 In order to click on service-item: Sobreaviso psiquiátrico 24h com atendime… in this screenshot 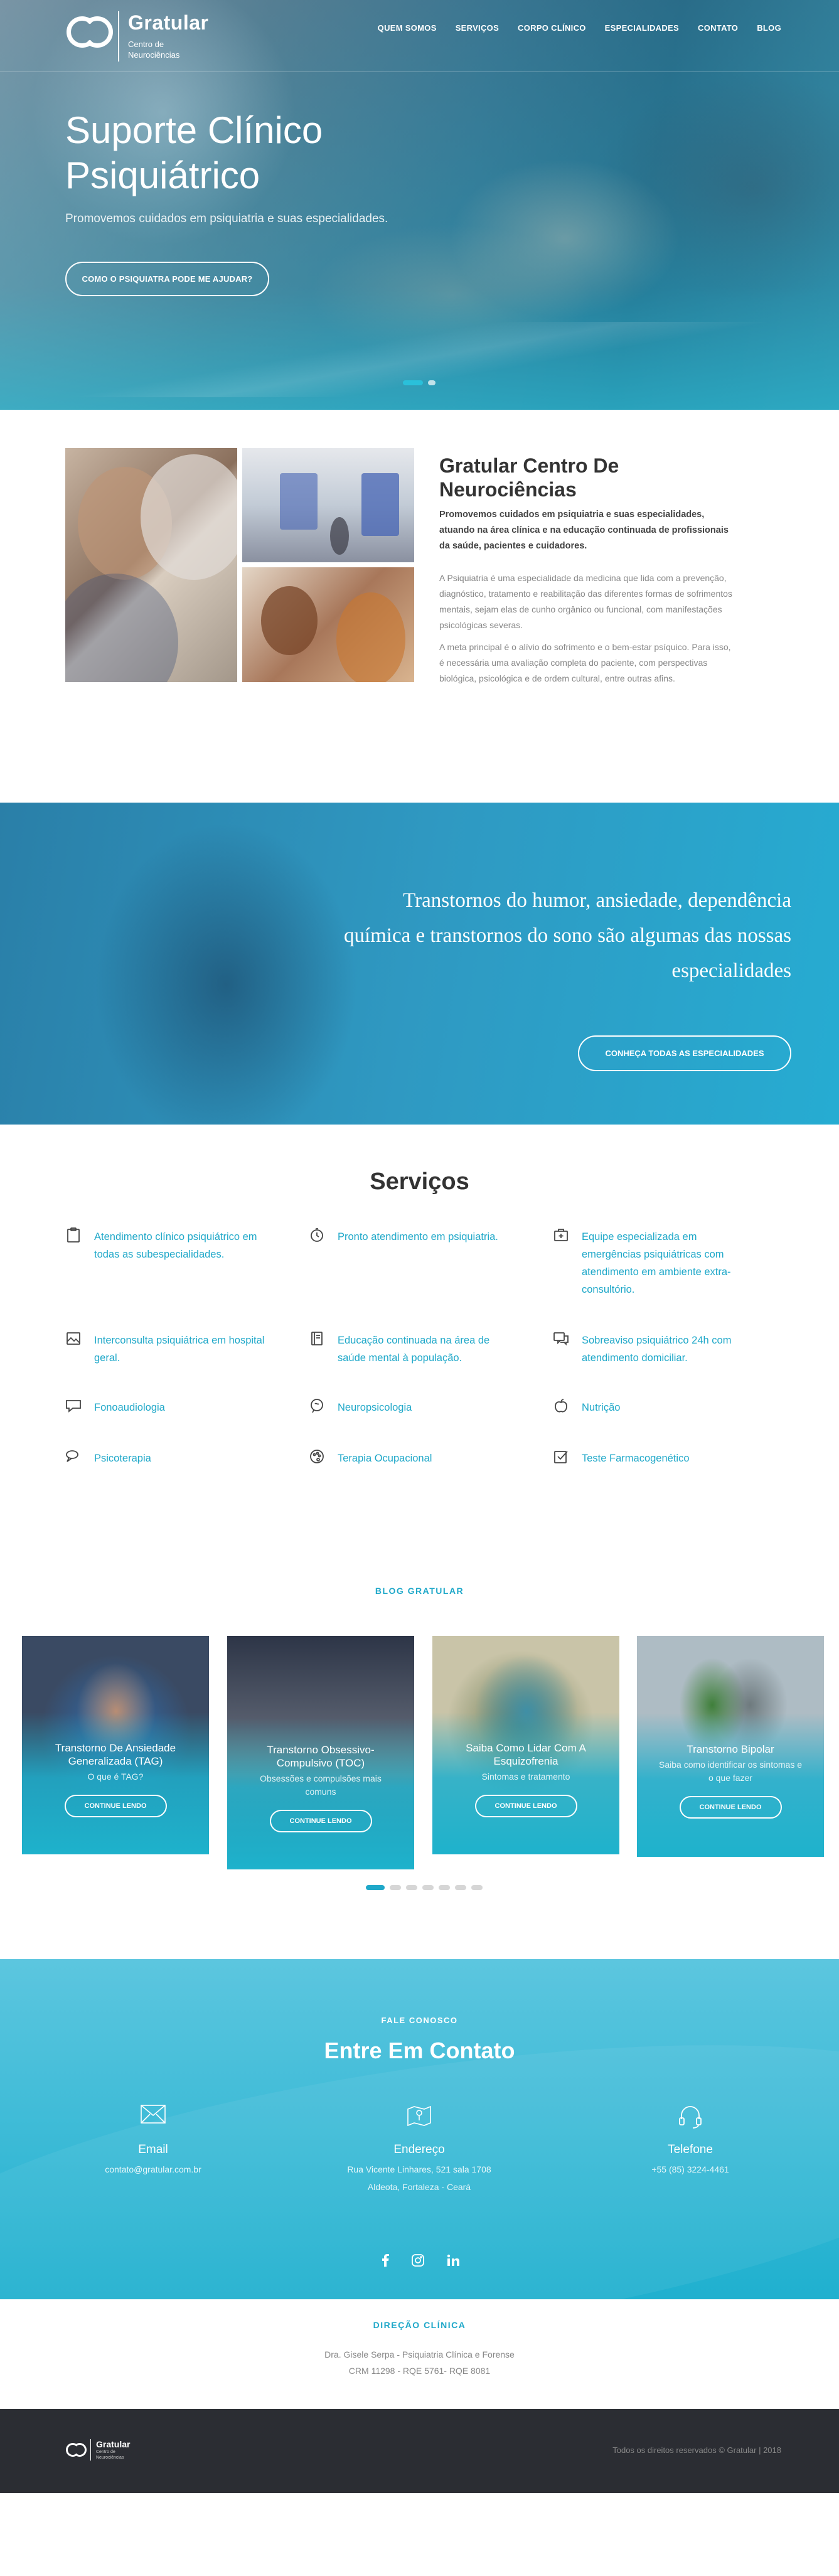, I will do `click(653, 1349)`.